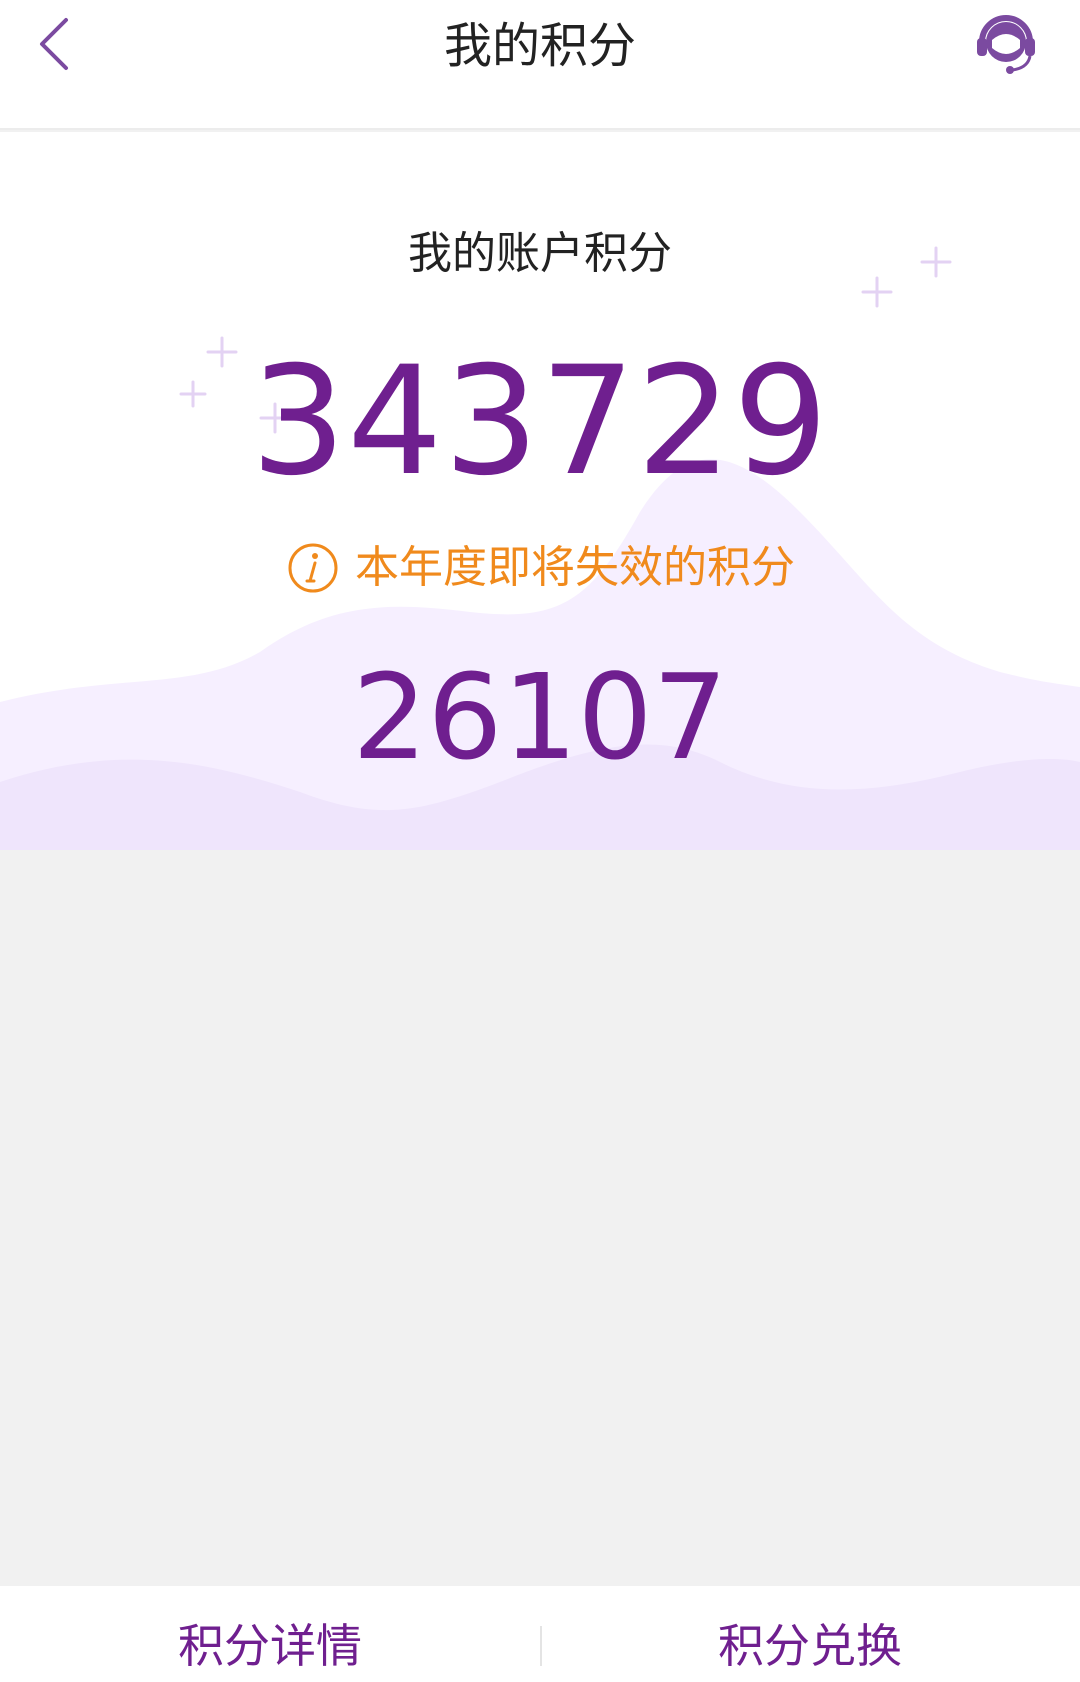 The width and height of the screenshot is (1080, 1682). I want to click on customer-service-button, so click(1006, 46).